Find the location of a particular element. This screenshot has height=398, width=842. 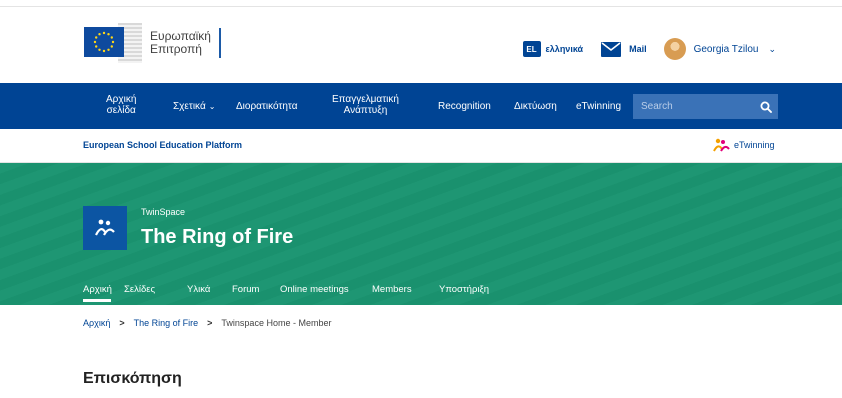

nav-item-etwinning-label: eTwinning is located at coordinates (599, 106).